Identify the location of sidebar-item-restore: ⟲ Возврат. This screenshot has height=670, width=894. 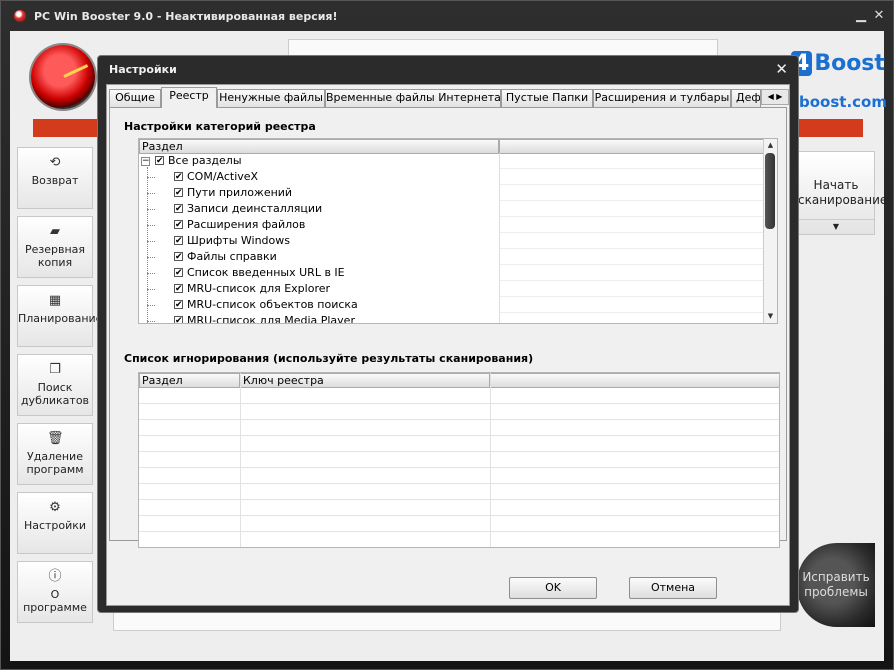
(55, 178).